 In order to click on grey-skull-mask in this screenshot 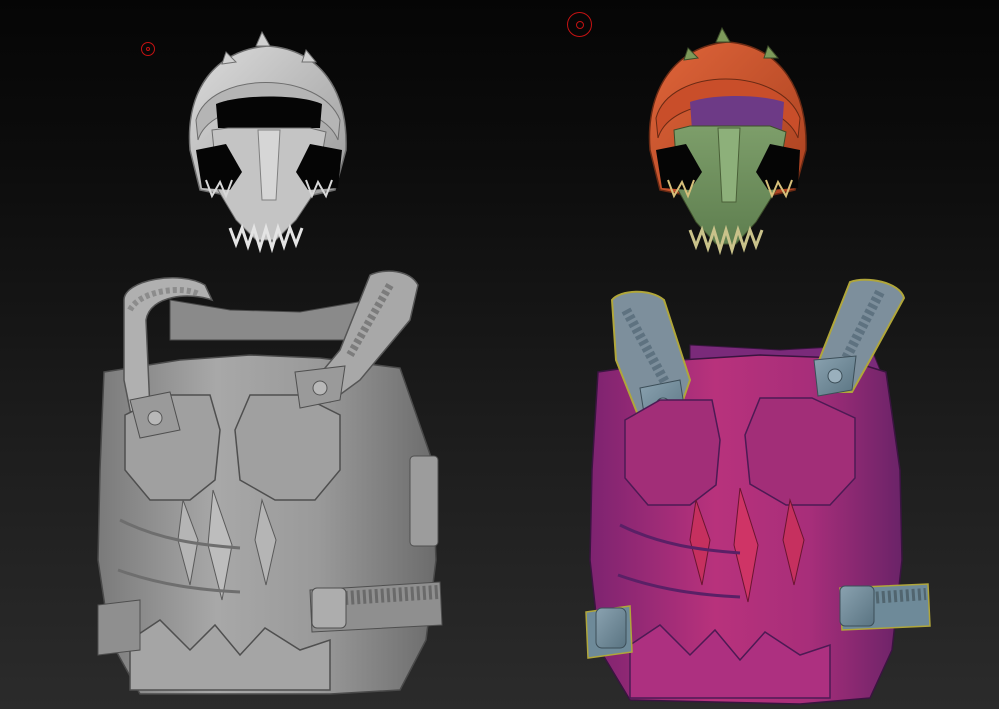, I will do `click(267, 142)`.